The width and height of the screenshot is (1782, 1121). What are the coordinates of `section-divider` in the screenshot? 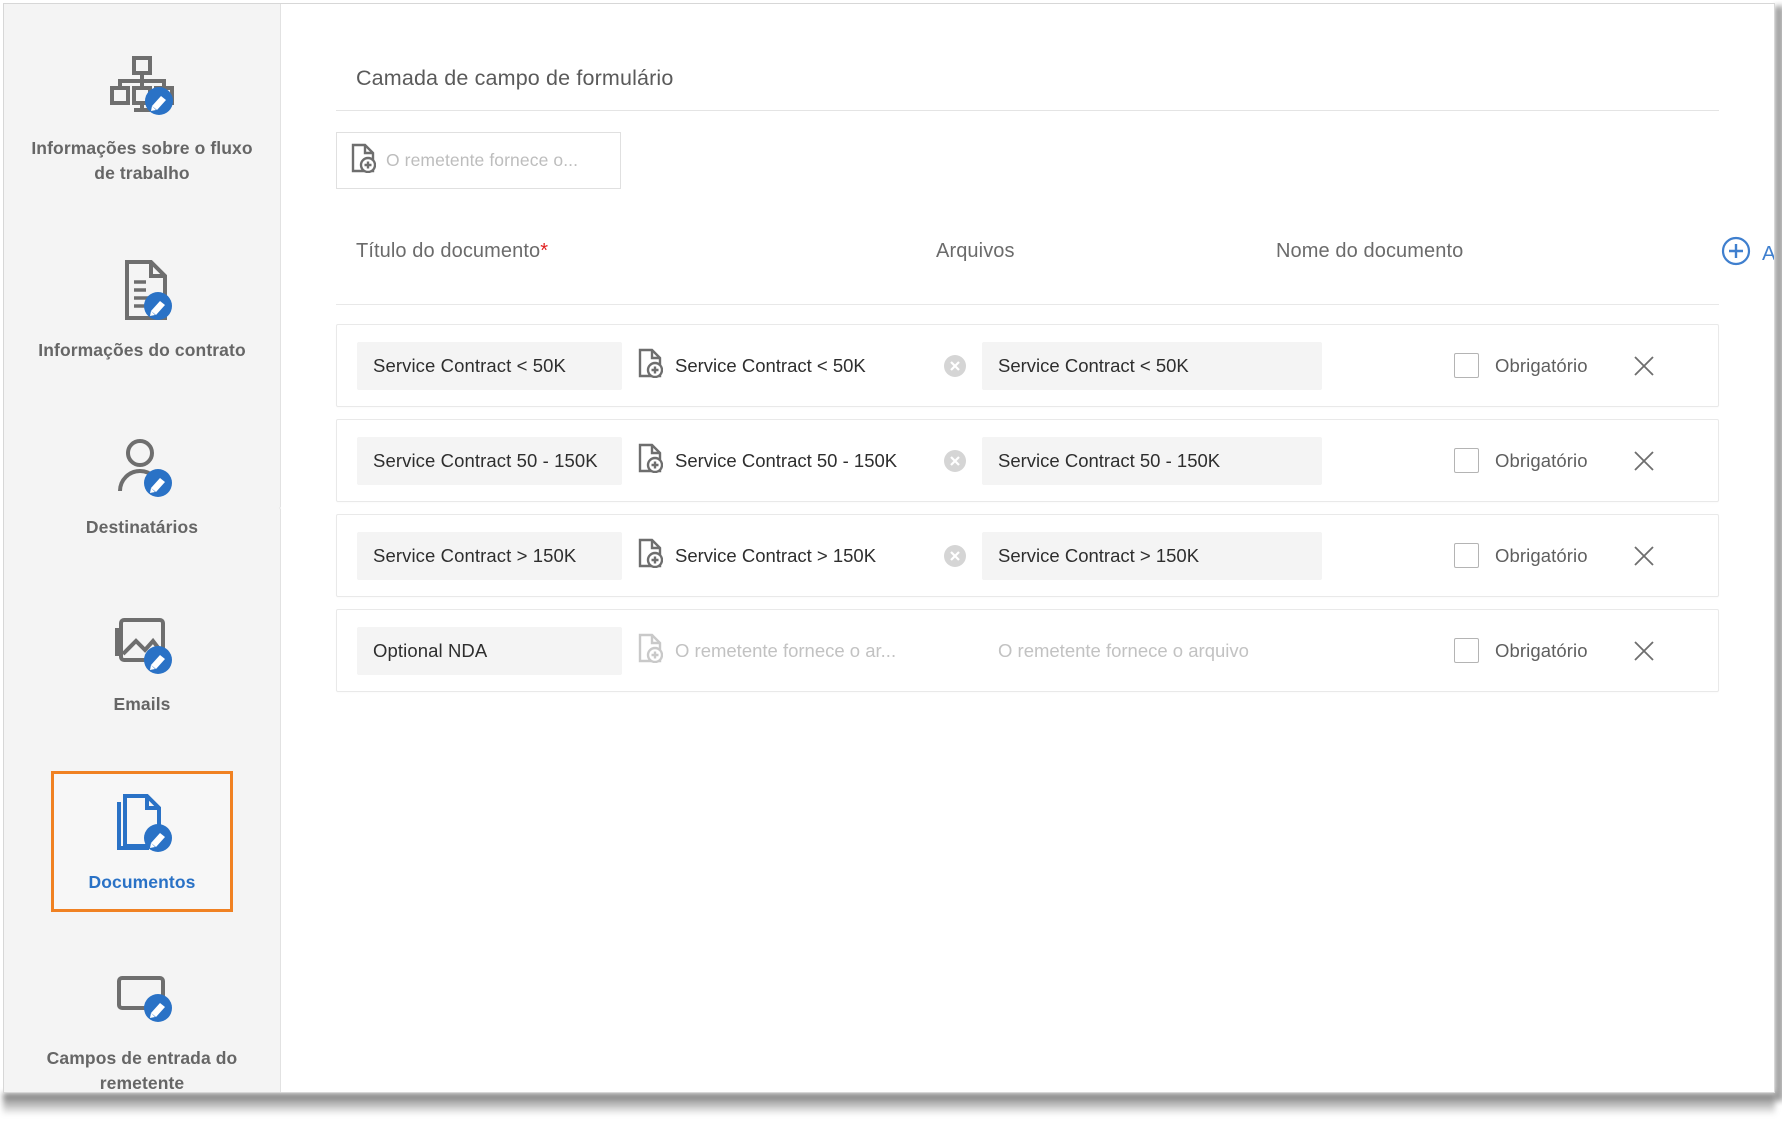 It's located at (1027, 110).